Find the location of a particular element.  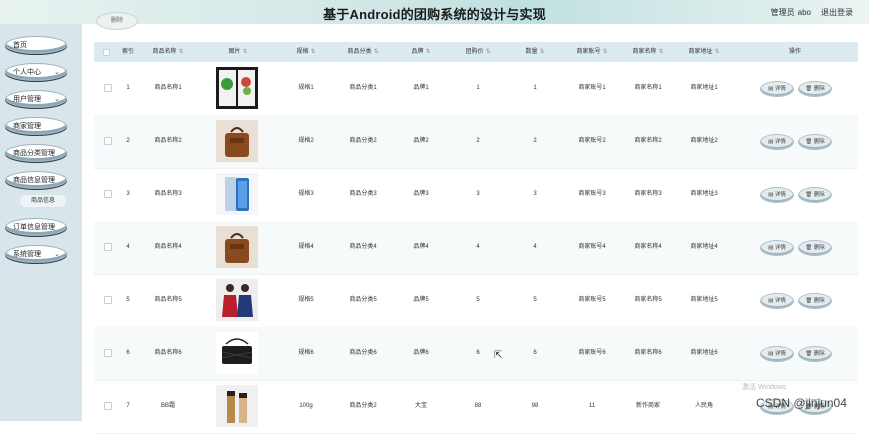

sidebar-item-label: 商品分类管理 is located at coordinates (34, 153).